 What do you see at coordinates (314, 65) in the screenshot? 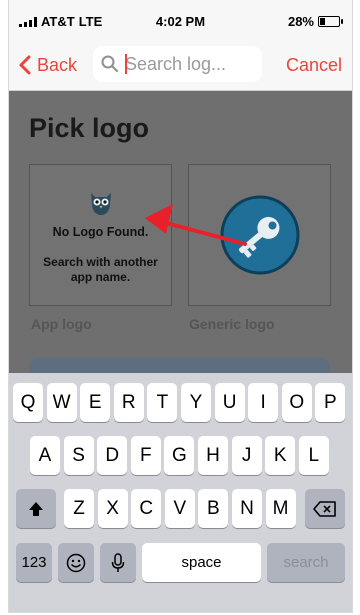
I see `cancel-button: Cancel` at bounding box center [314, 65].